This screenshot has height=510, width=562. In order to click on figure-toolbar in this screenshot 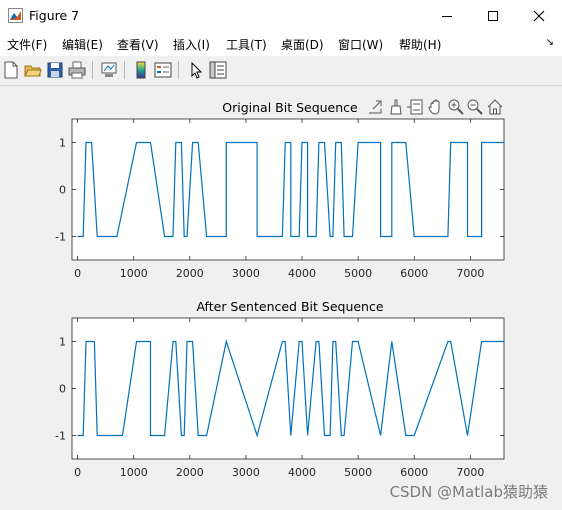, I will do `click(281, 71)`.